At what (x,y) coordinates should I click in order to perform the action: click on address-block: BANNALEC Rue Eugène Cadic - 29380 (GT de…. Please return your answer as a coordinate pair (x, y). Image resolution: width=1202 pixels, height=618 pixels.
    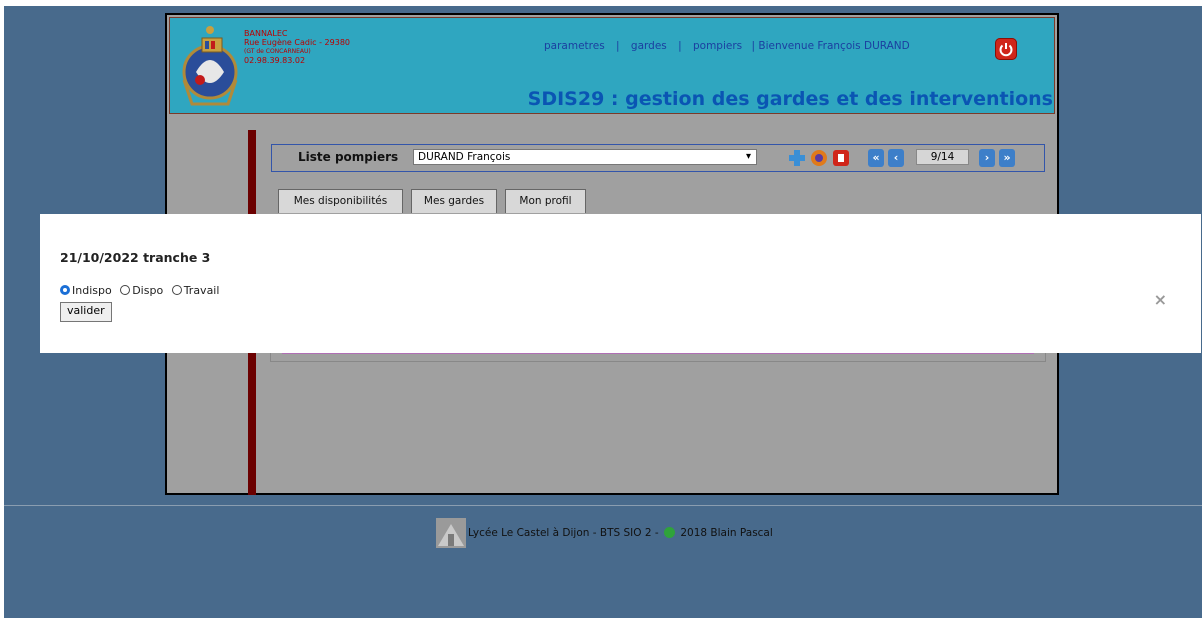
    Looking at the image, I should click on (297, 47).